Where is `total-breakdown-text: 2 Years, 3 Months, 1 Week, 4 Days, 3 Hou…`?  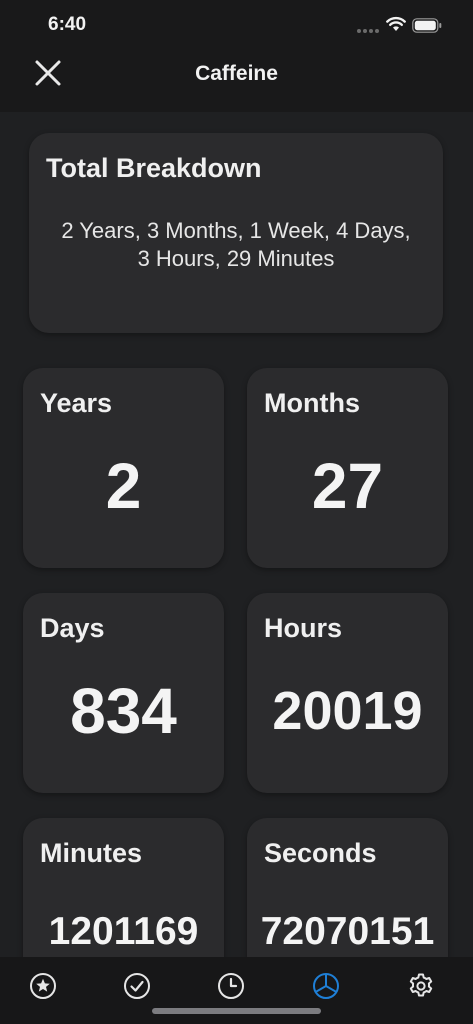
total-breakdown-text: 2 Years, 3 Months, 1 Week, 4 Days, 3 Hou… is located at coordinates (236, 244).